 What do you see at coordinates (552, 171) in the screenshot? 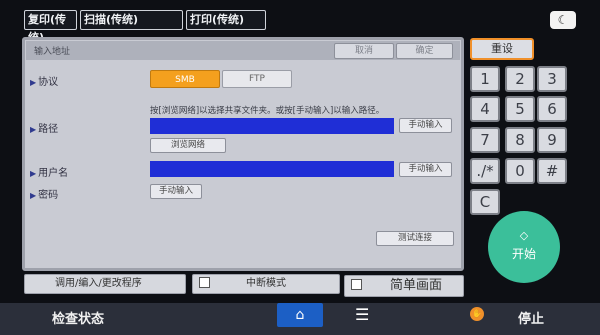
I see `key-hash: #` at bounding box center [552, 171].